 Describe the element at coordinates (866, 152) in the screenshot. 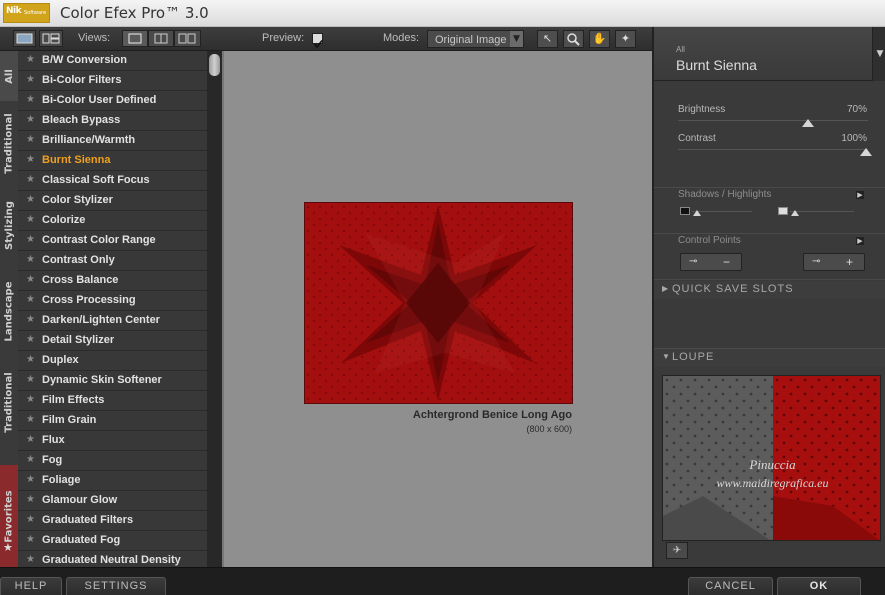

I see `contrast-slider-thumb` at that location.